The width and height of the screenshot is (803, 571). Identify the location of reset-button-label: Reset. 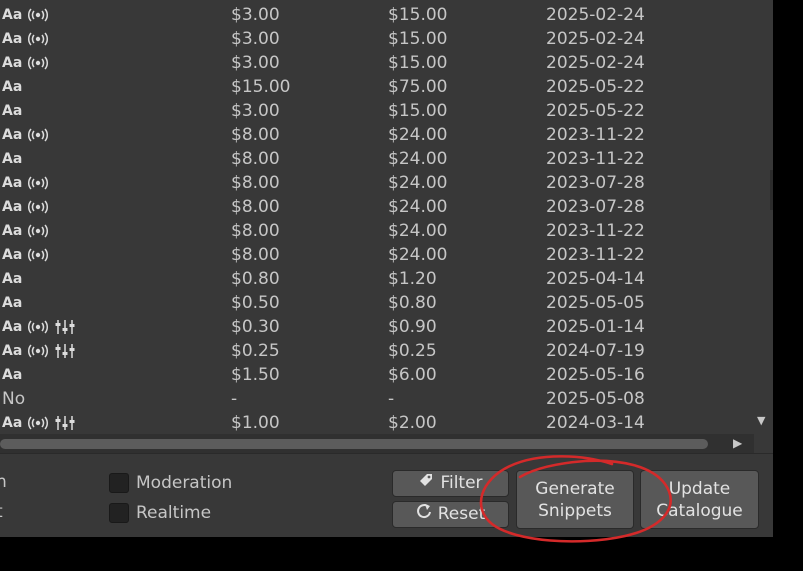
(461, 514).